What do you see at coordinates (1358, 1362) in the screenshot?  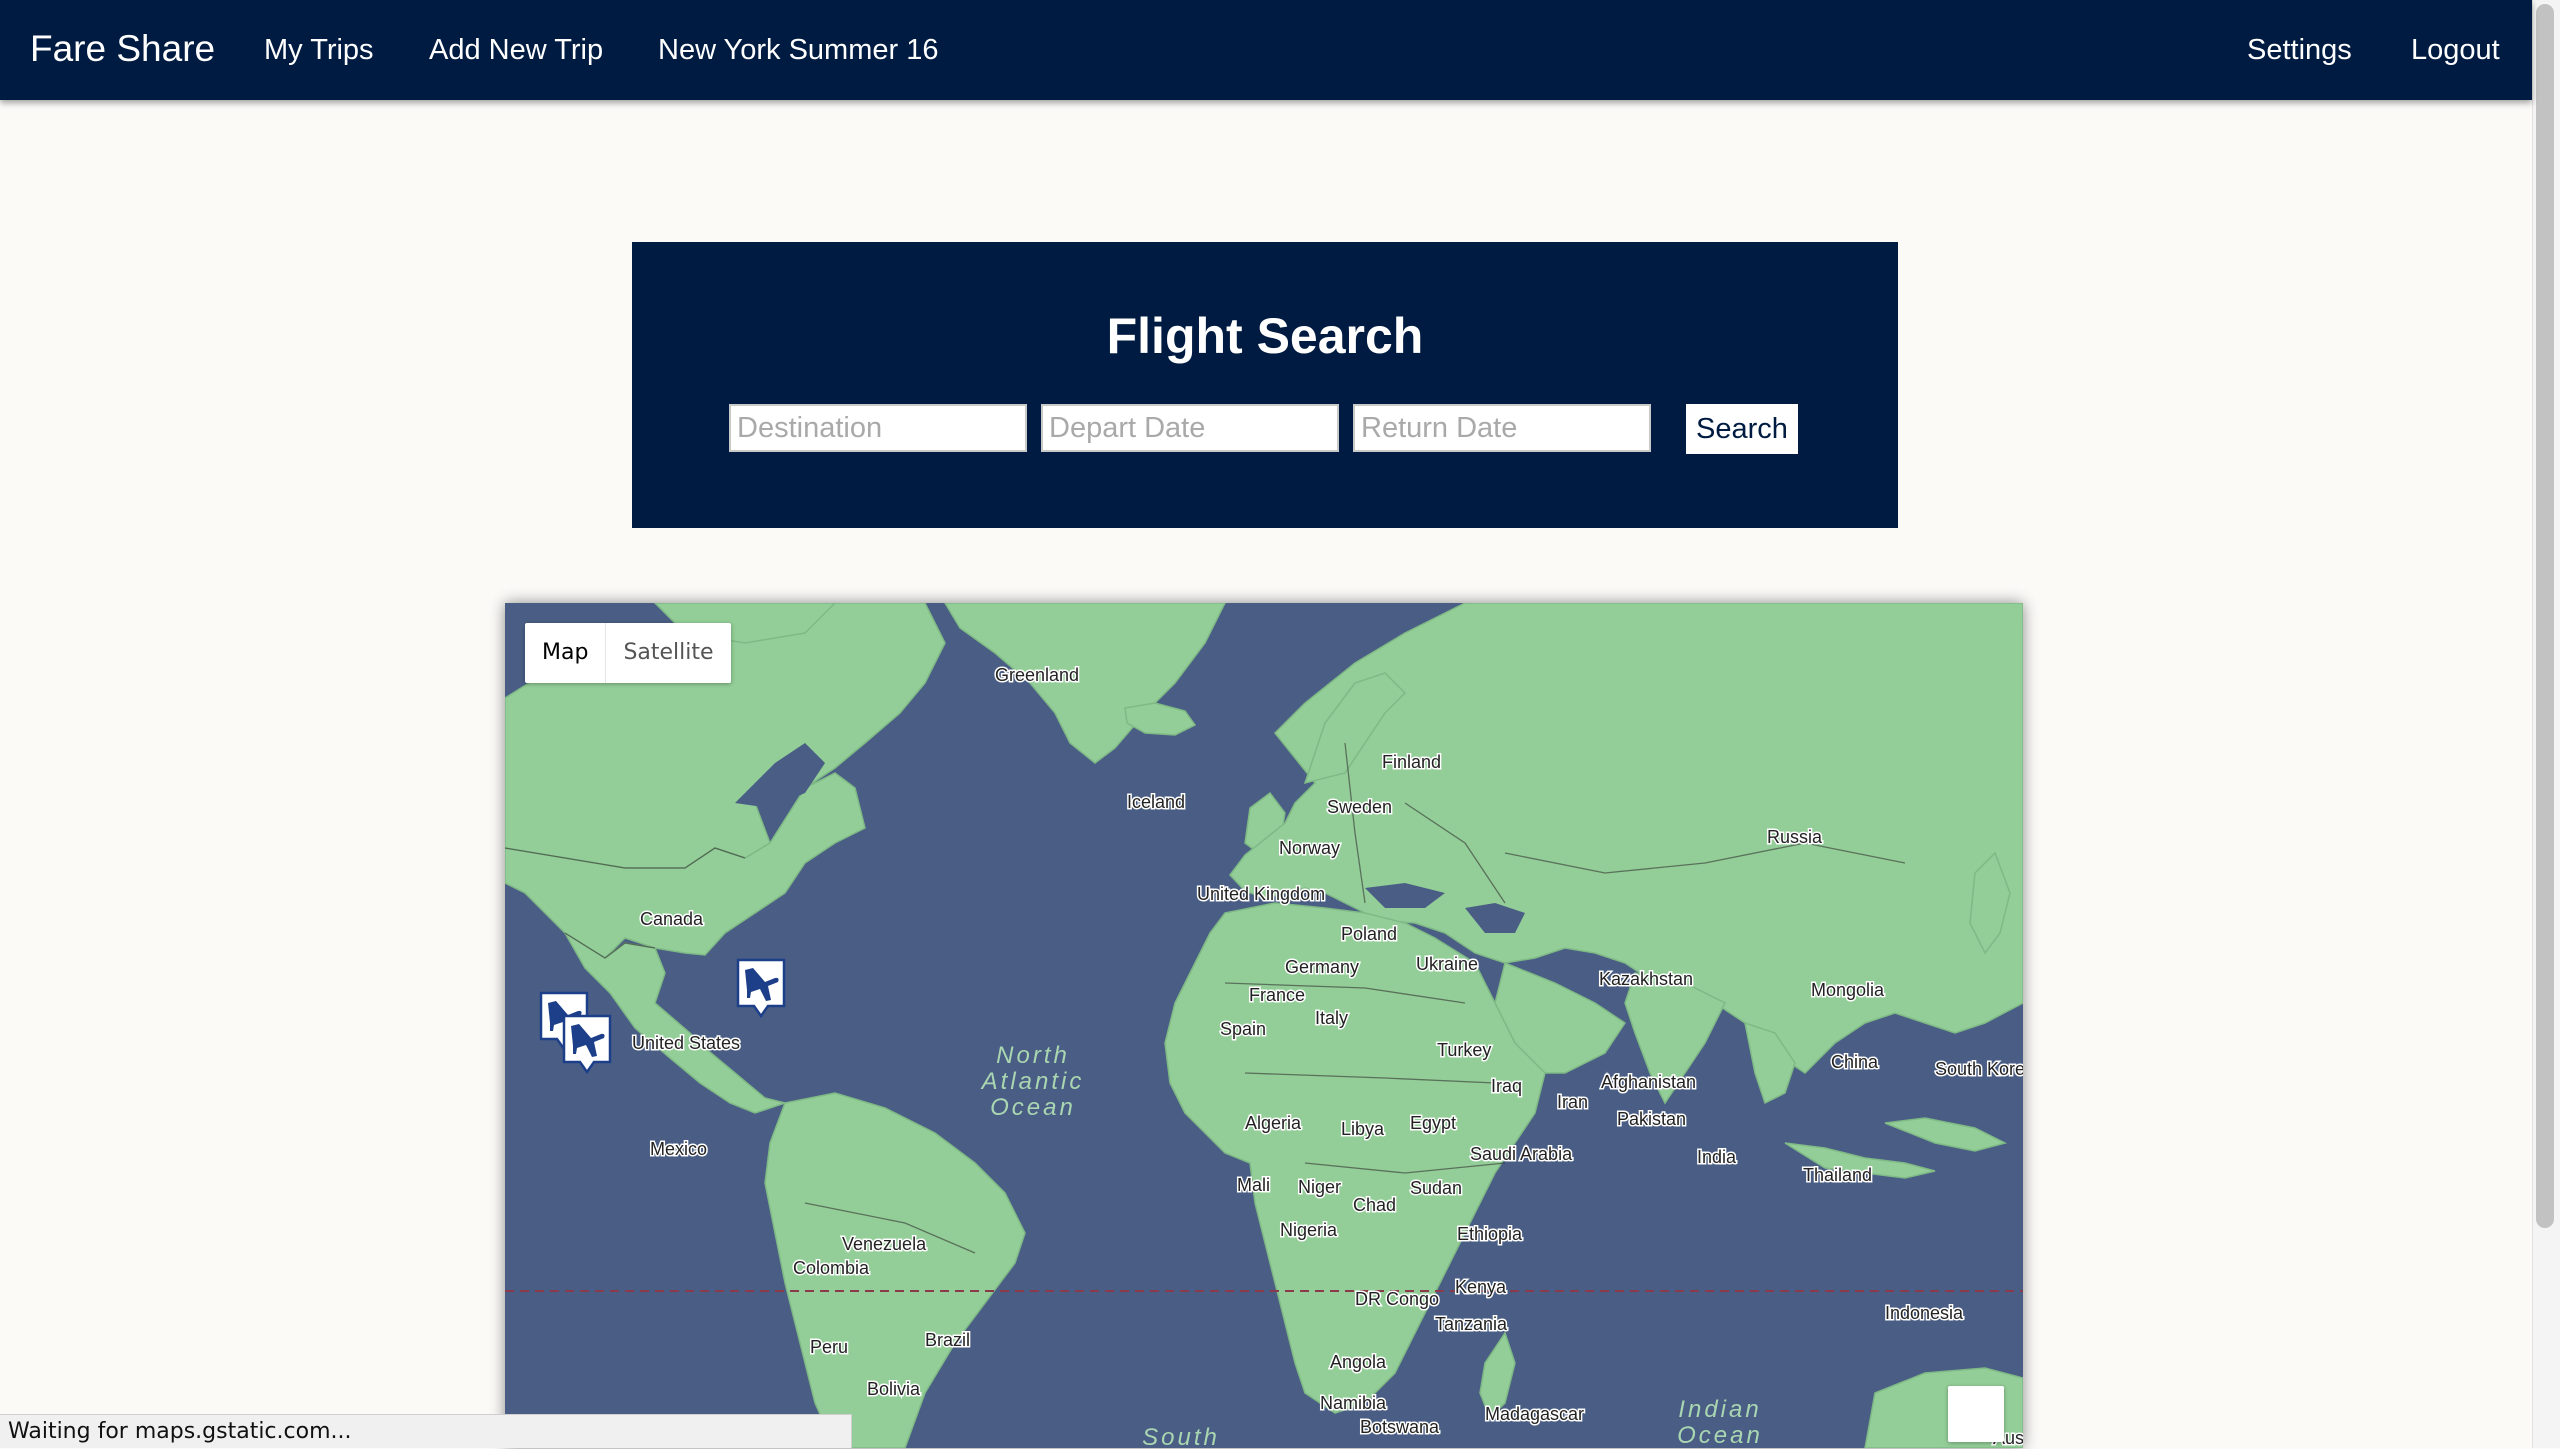 I see `label-angola: Angola` at bounding box center [1358, 1362].